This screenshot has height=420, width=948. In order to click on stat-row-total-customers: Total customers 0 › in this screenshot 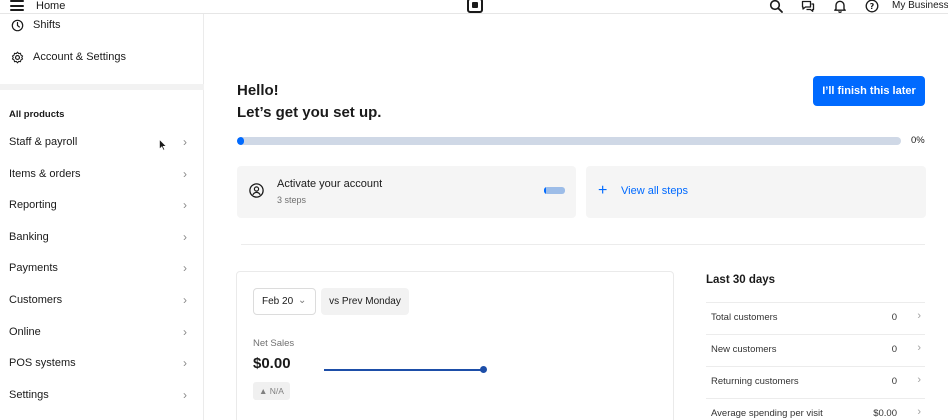, I will do `click(815, 316)`.